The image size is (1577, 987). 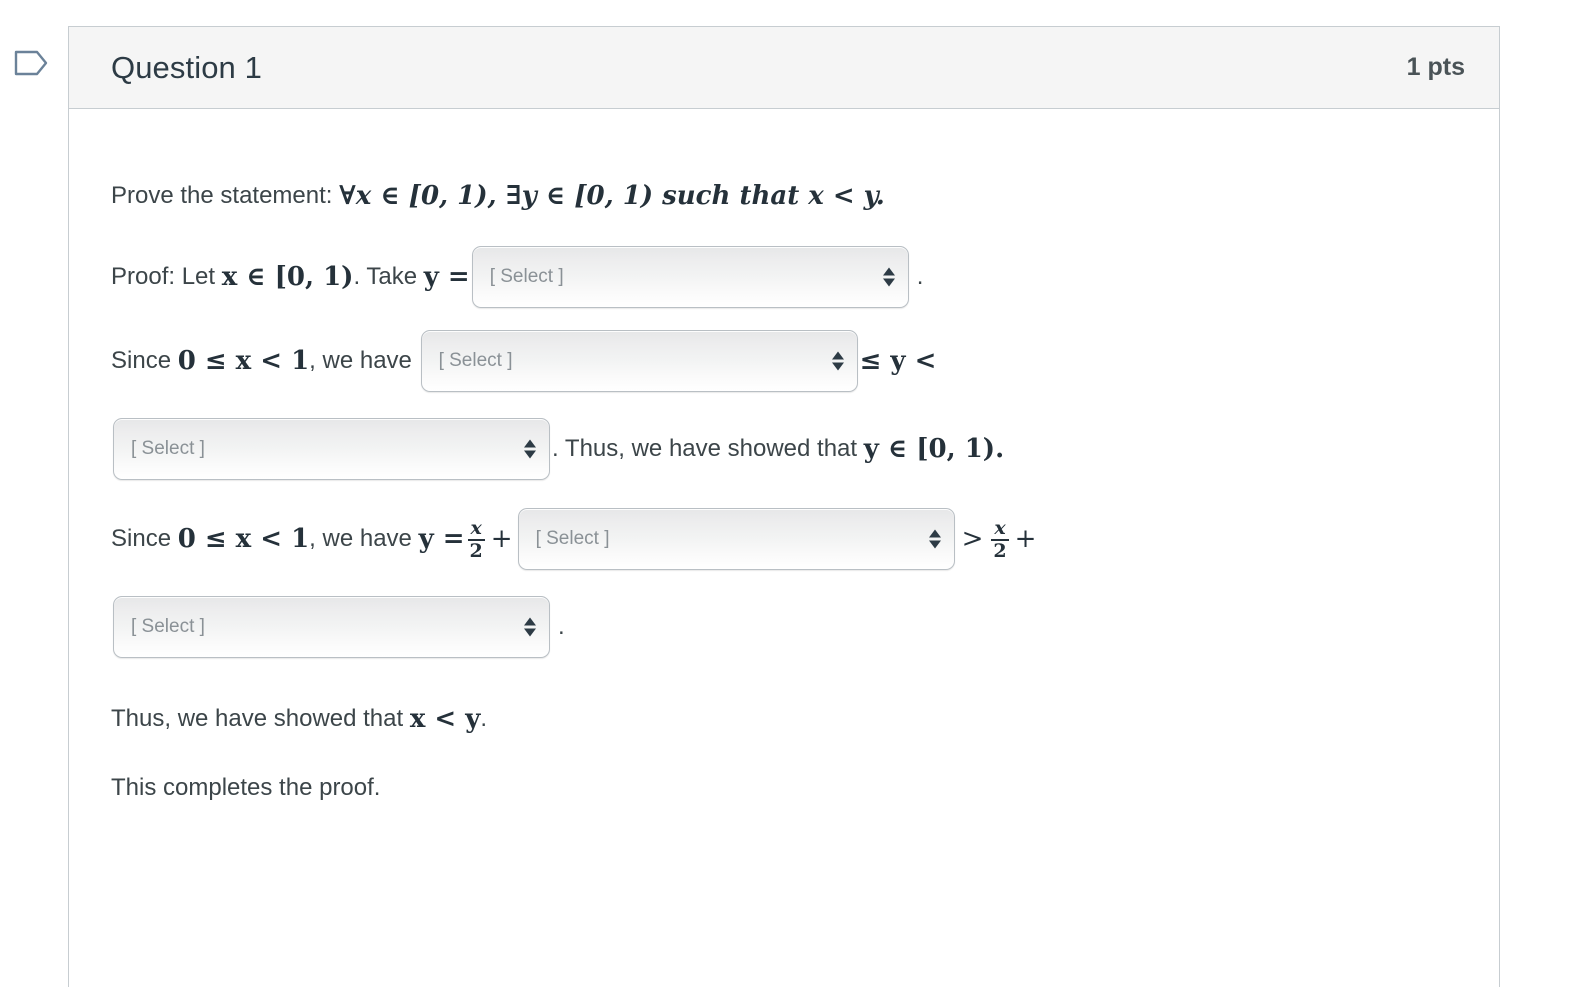 I want to click on question-header: Question 1 1 pts, so click(x=784, y=68).